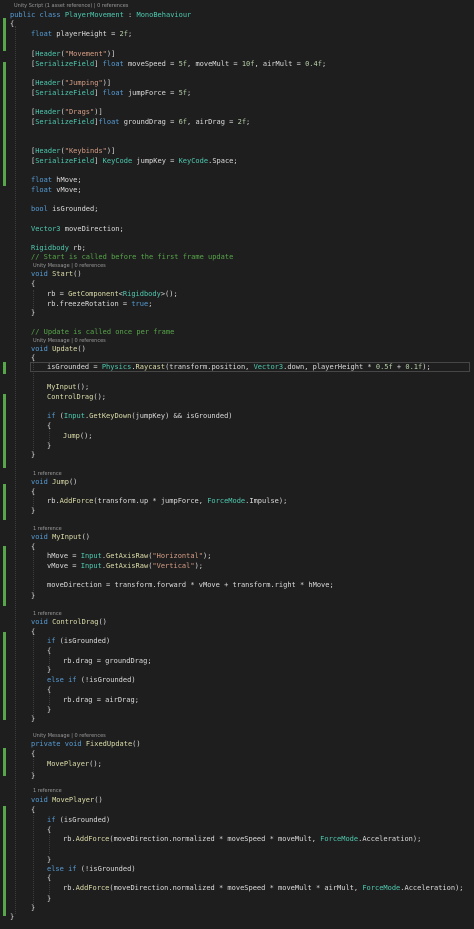 Image resolution: width=474 pixels, height=929 pixels. What do you see at coordinates (69, 736) in the screenshot?
I see `codelens-fixedupdate: Unity Message | 0 references` at bounding box center [69, 736].